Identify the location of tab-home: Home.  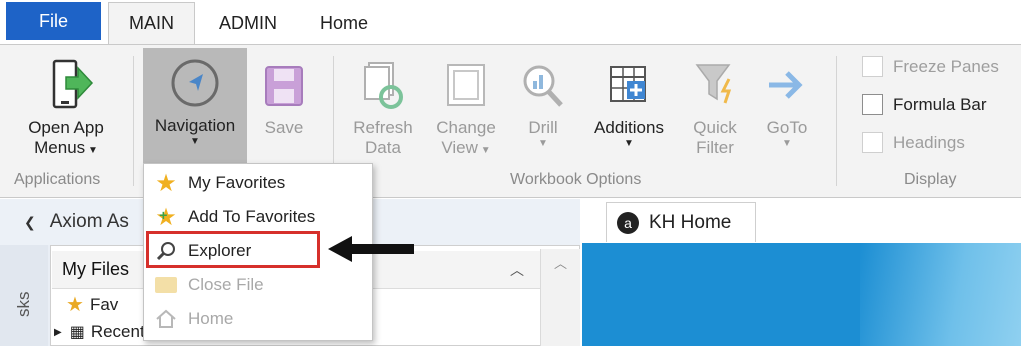
(344, 23).